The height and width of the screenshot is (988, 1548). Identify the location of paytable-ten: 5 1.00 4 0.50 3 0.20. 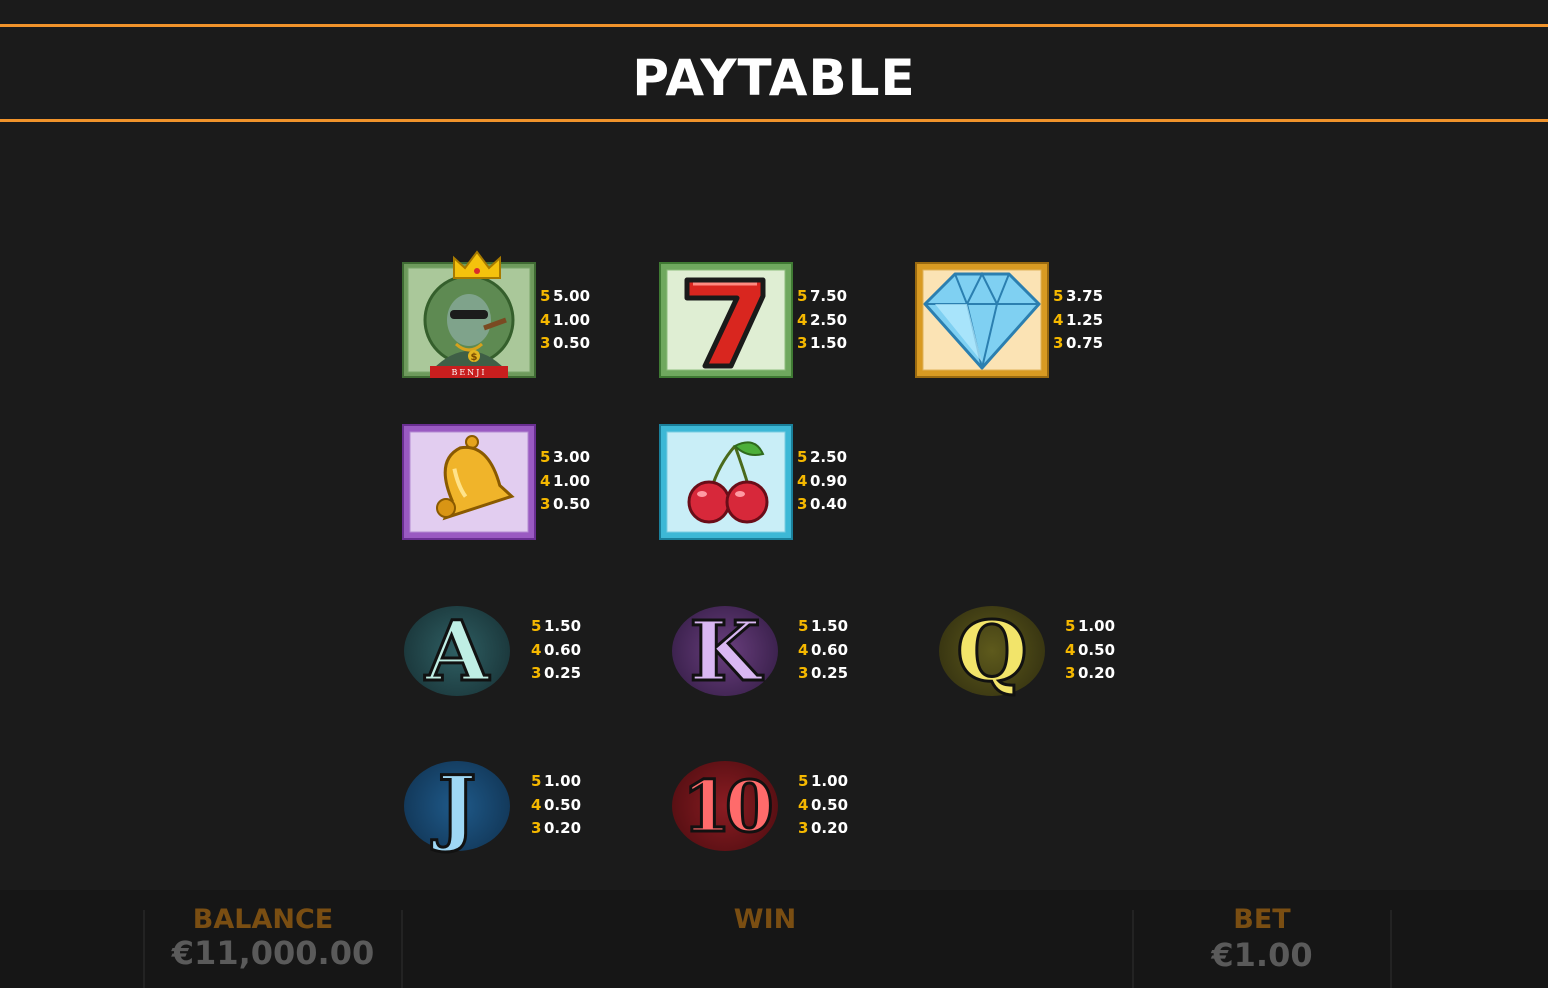
(823, 805).